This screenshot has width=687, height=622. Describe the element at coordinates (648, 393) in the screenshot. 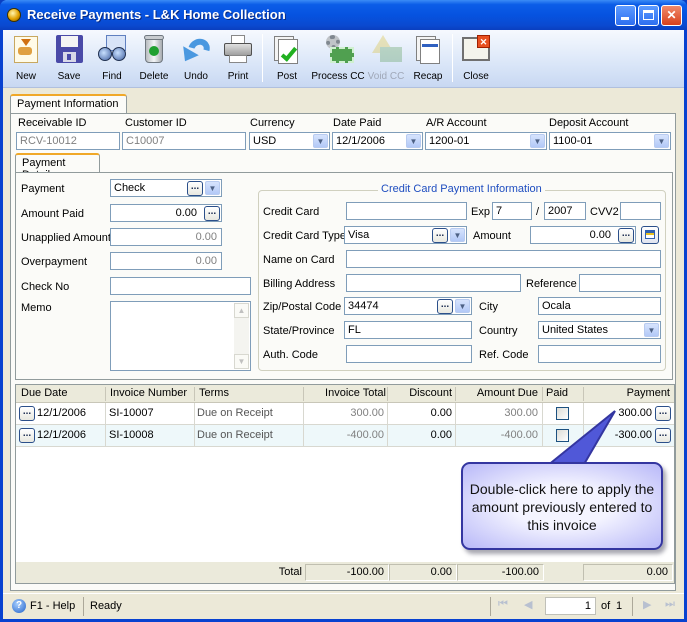

I see `col-payment: Payment` at that location.